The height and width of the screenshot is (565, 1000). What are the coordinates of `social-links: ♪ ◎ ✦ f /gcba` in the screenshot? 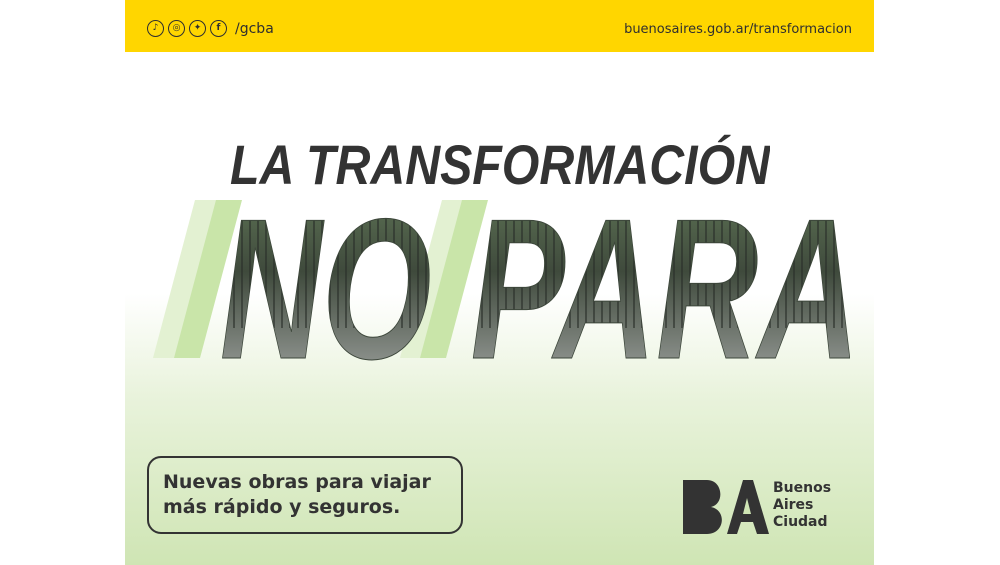 It's located at (210, 28).